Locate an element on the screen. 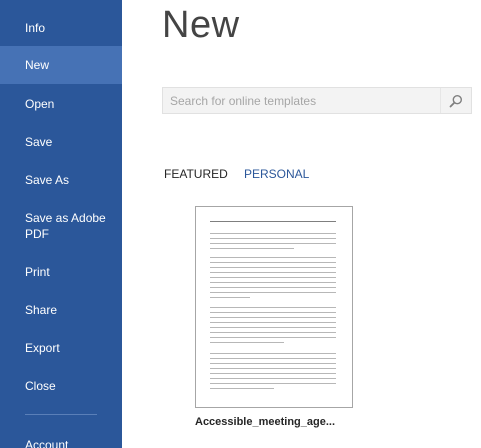 The image size is (481, 448). nav-item-account: Account is located at coordinates (61, 442).